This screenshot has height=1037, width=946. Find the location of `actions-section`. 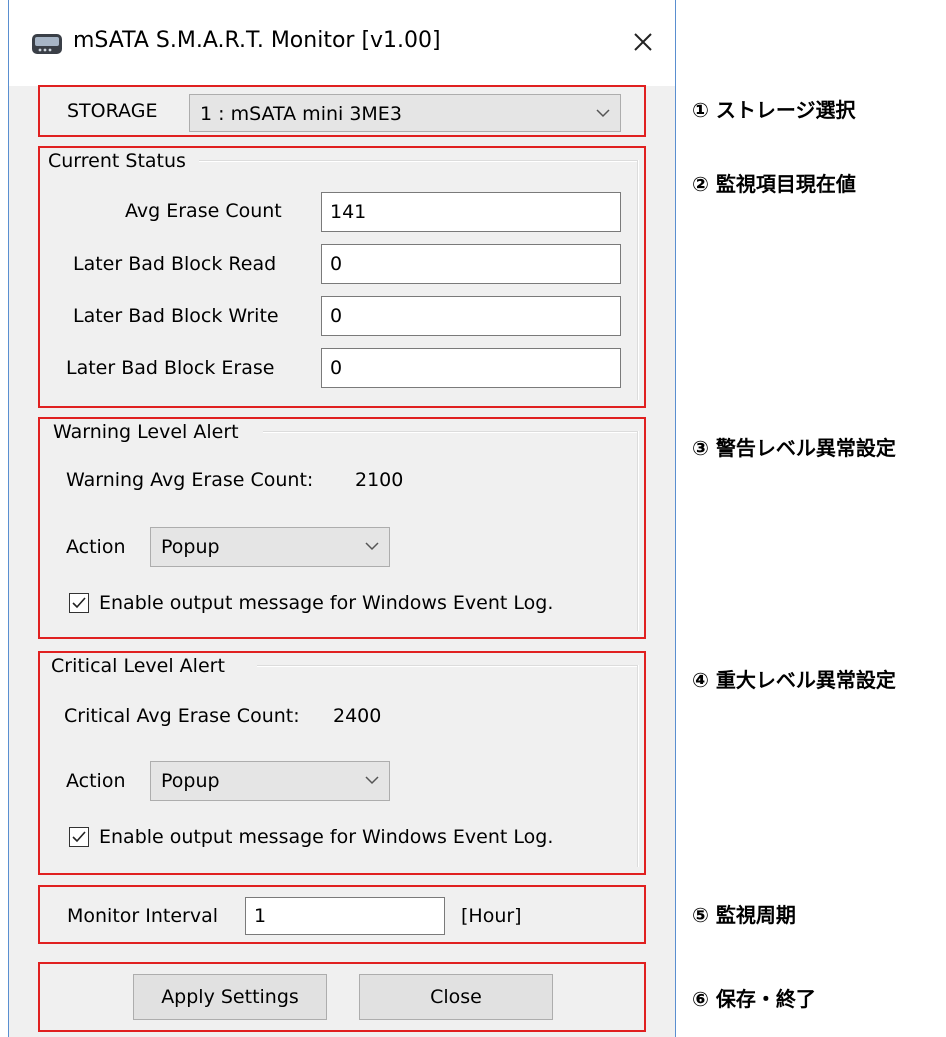

actions-section is located at coordinates (342, 997).